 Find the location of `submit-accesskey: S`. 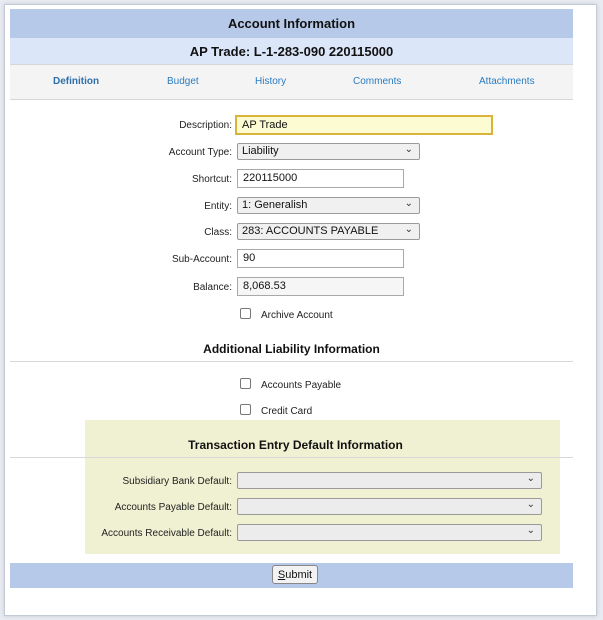

submit-accesskey: S is located at coordinates (281, 574).